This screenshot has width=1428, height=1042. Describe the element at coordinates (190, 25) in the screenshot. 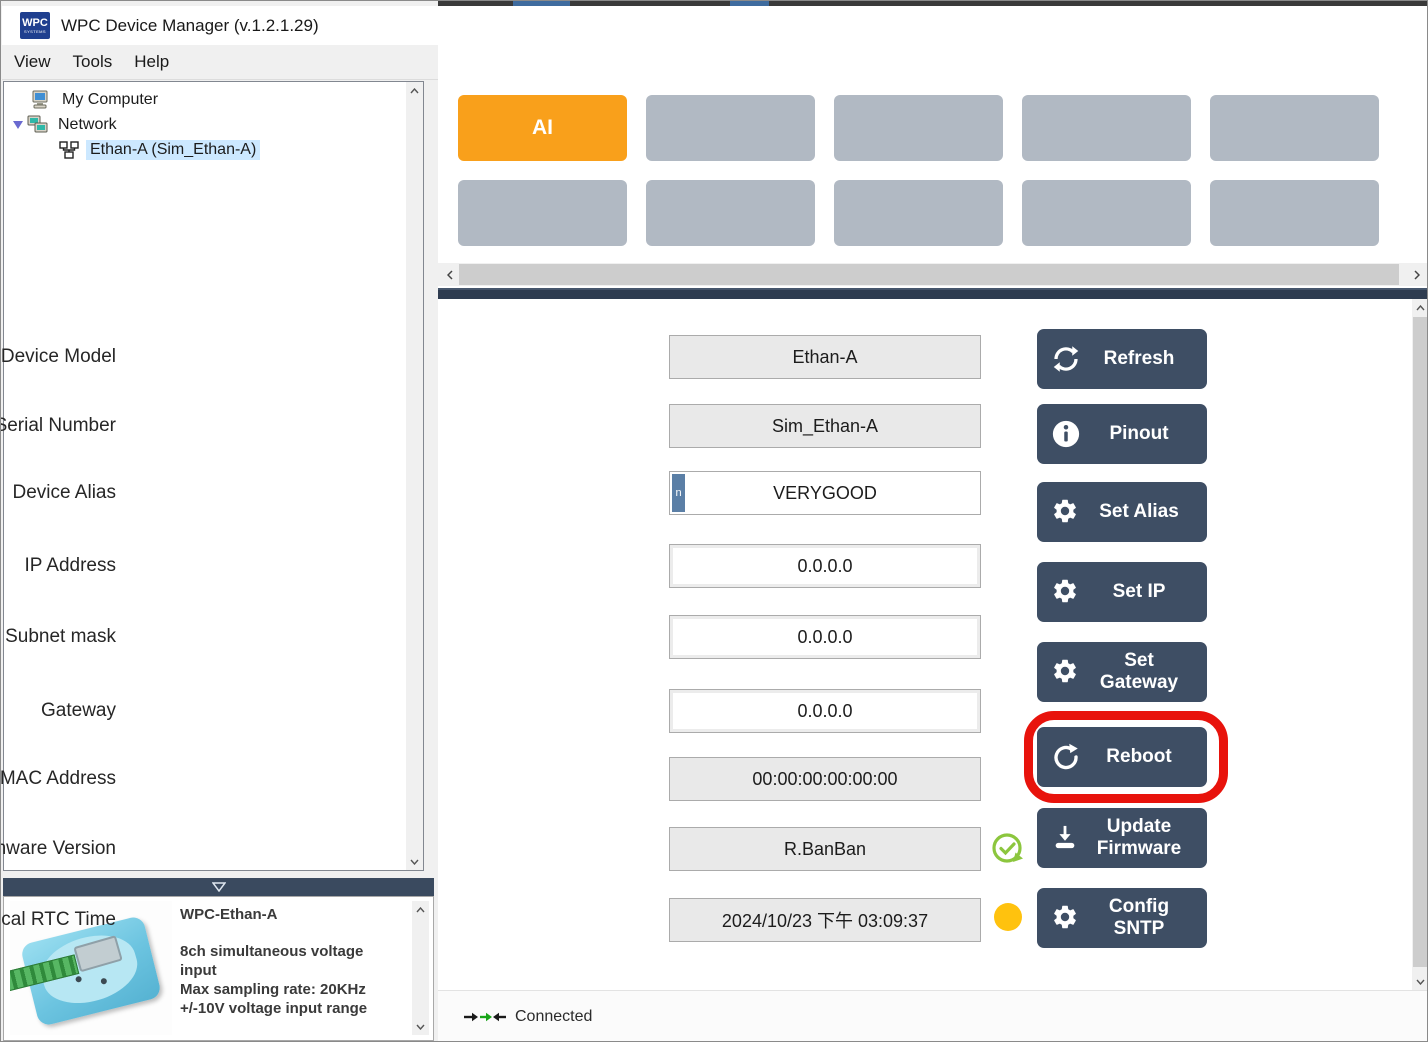

I see `window-title: WPC Device Manager (v.1.2.1.29)` at that location.